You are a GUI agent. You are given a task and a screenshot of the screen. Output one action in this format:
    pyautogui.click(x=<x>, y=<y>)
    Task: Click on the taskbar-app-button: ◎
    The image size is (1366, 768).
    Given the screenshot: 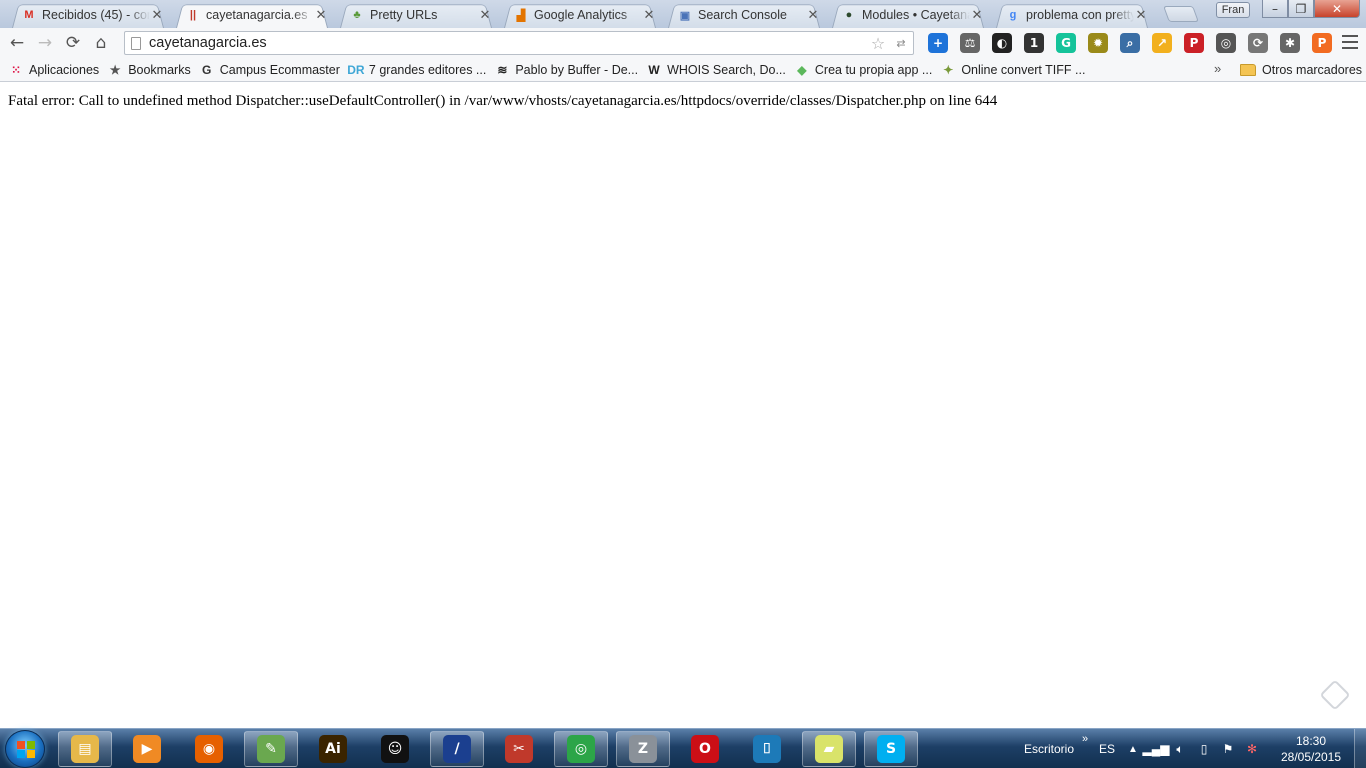 What is the action you would take?
    pyautogui.click(x=581, y=749)
    